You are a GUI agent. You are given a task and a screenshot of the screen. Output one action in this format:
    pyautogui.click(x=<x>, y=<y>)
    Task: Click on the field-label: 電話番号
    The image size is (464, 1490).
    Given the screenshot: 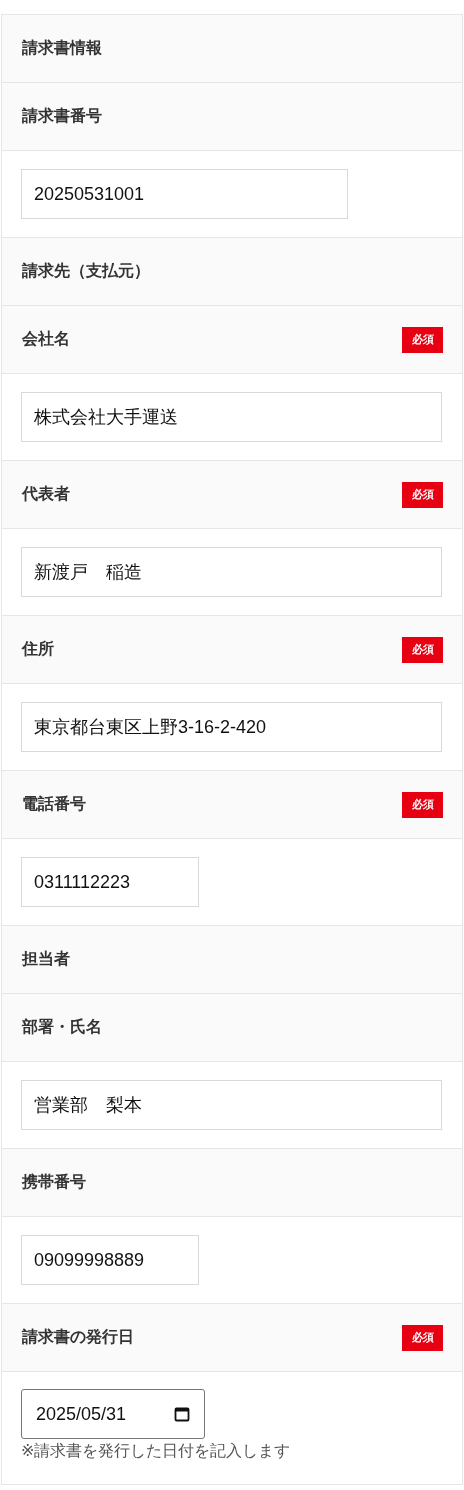 What is the action you would take?
    pyautogui.click(x=54, y=804)
    